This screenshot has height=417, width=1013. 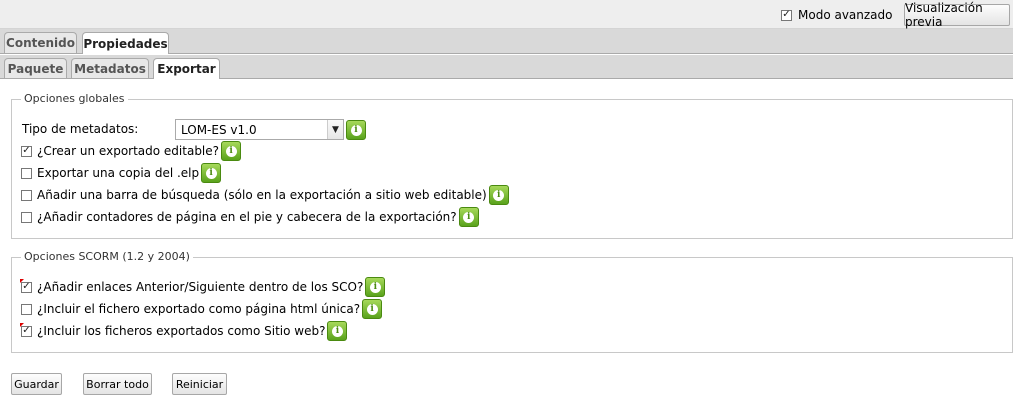 I want to click on option-export-elp: Exportar una copia del .elp i, so click(x=121, y=173).